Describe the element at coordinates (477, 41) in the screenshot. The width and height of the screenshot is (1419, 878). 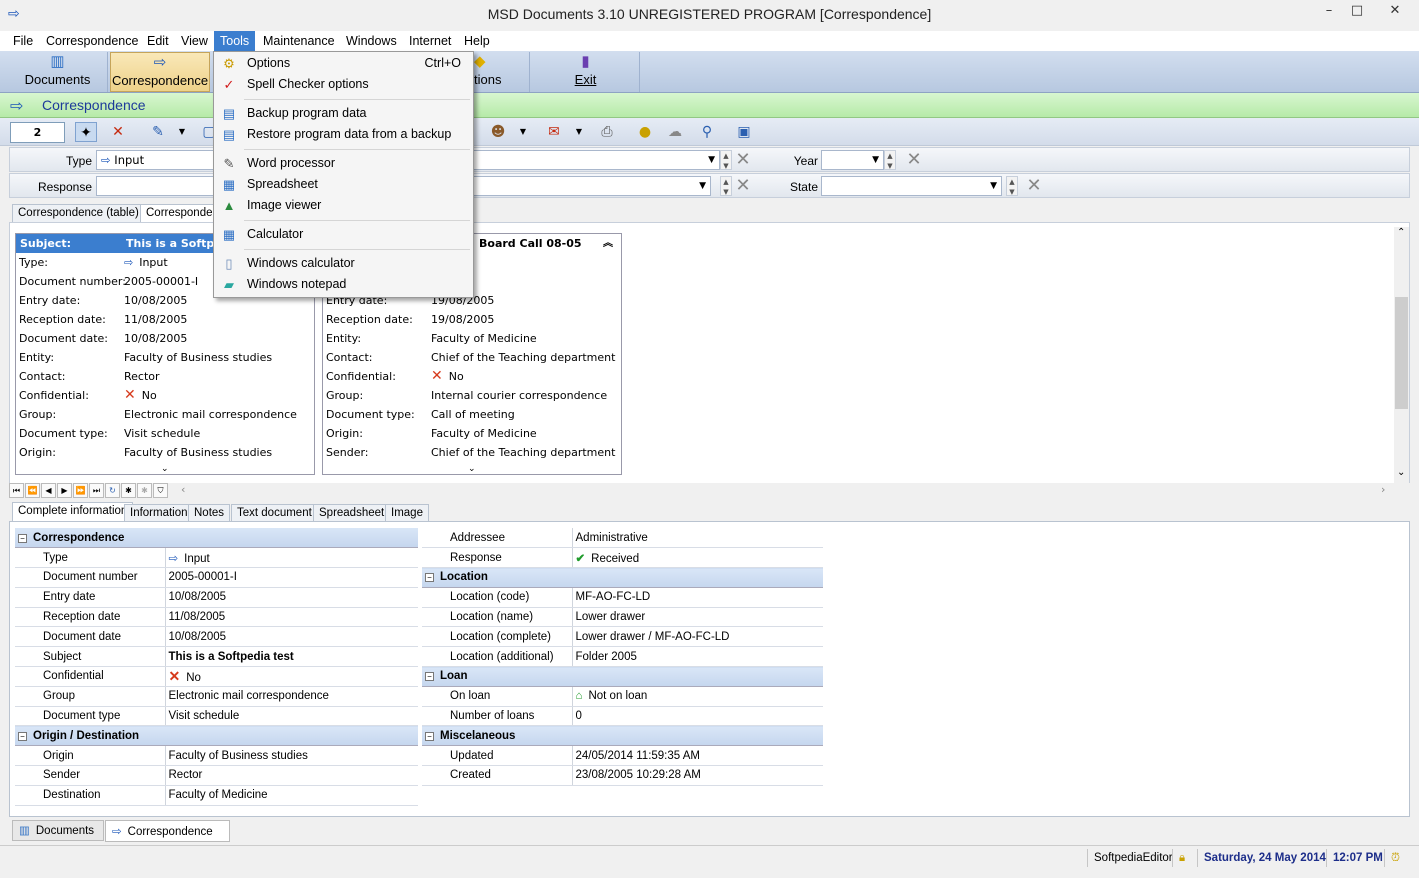
I see `menu-help: Help` at that location.